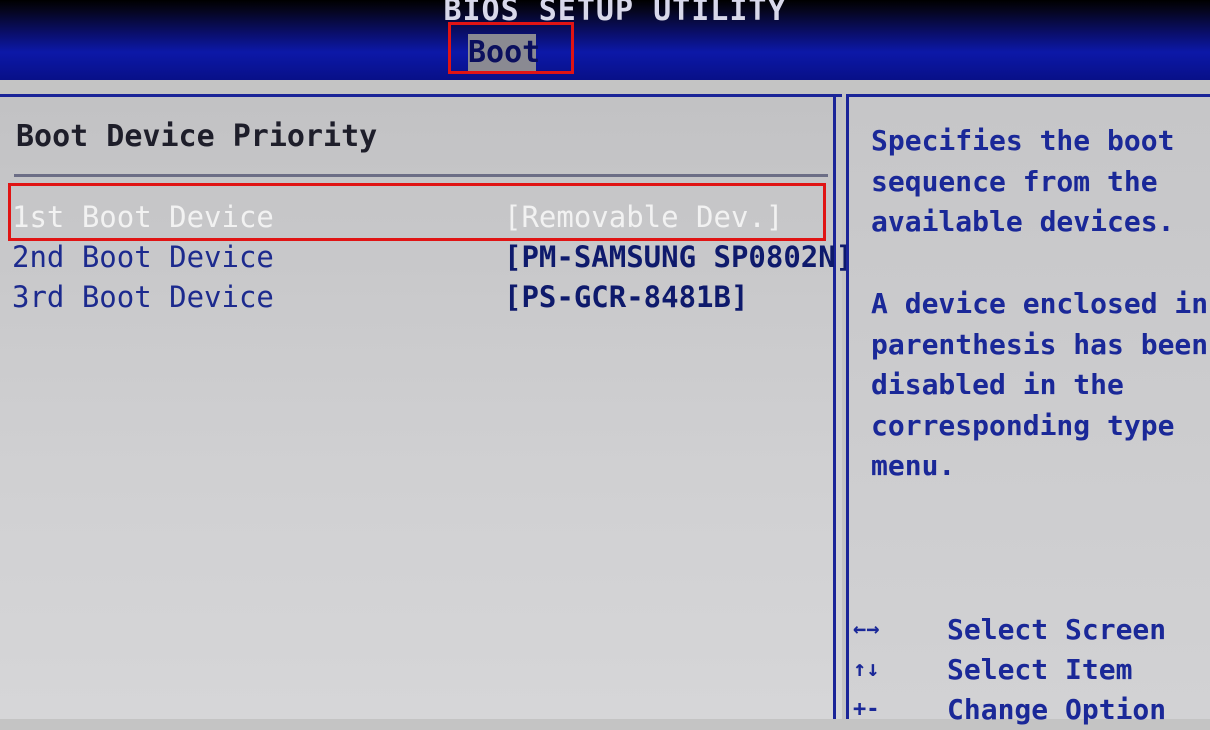 Image resolution: width=1210 pixels, height=730 pixels. What do you see at coordinates (417, 212) in the screenshot?
I see `row-highlight-box` at bounding box center [417, 212].